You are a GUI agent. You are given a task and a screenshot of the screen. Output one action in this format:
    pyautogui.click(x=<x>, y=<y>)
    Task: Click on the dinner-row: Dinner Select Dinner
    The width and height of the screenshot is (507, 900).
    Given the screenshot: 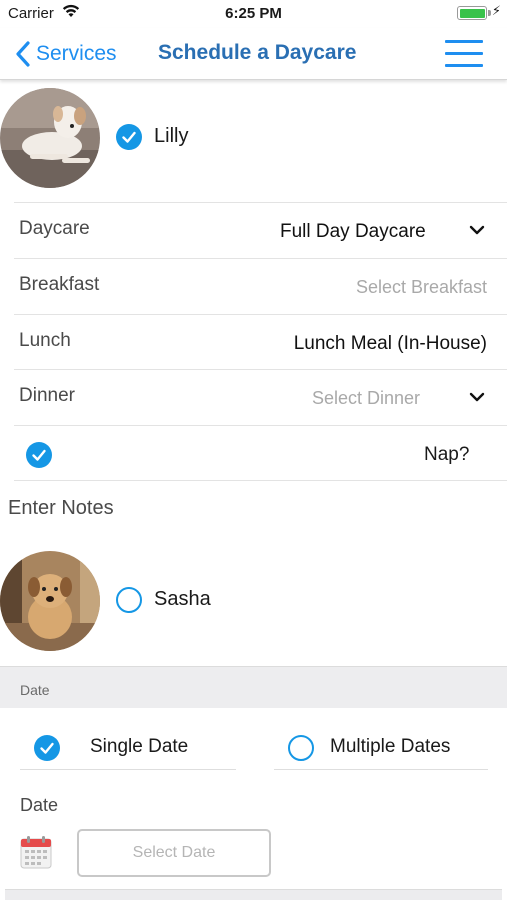 What is the action you would take?
    pyautogui.click(x=260, y=397)
    